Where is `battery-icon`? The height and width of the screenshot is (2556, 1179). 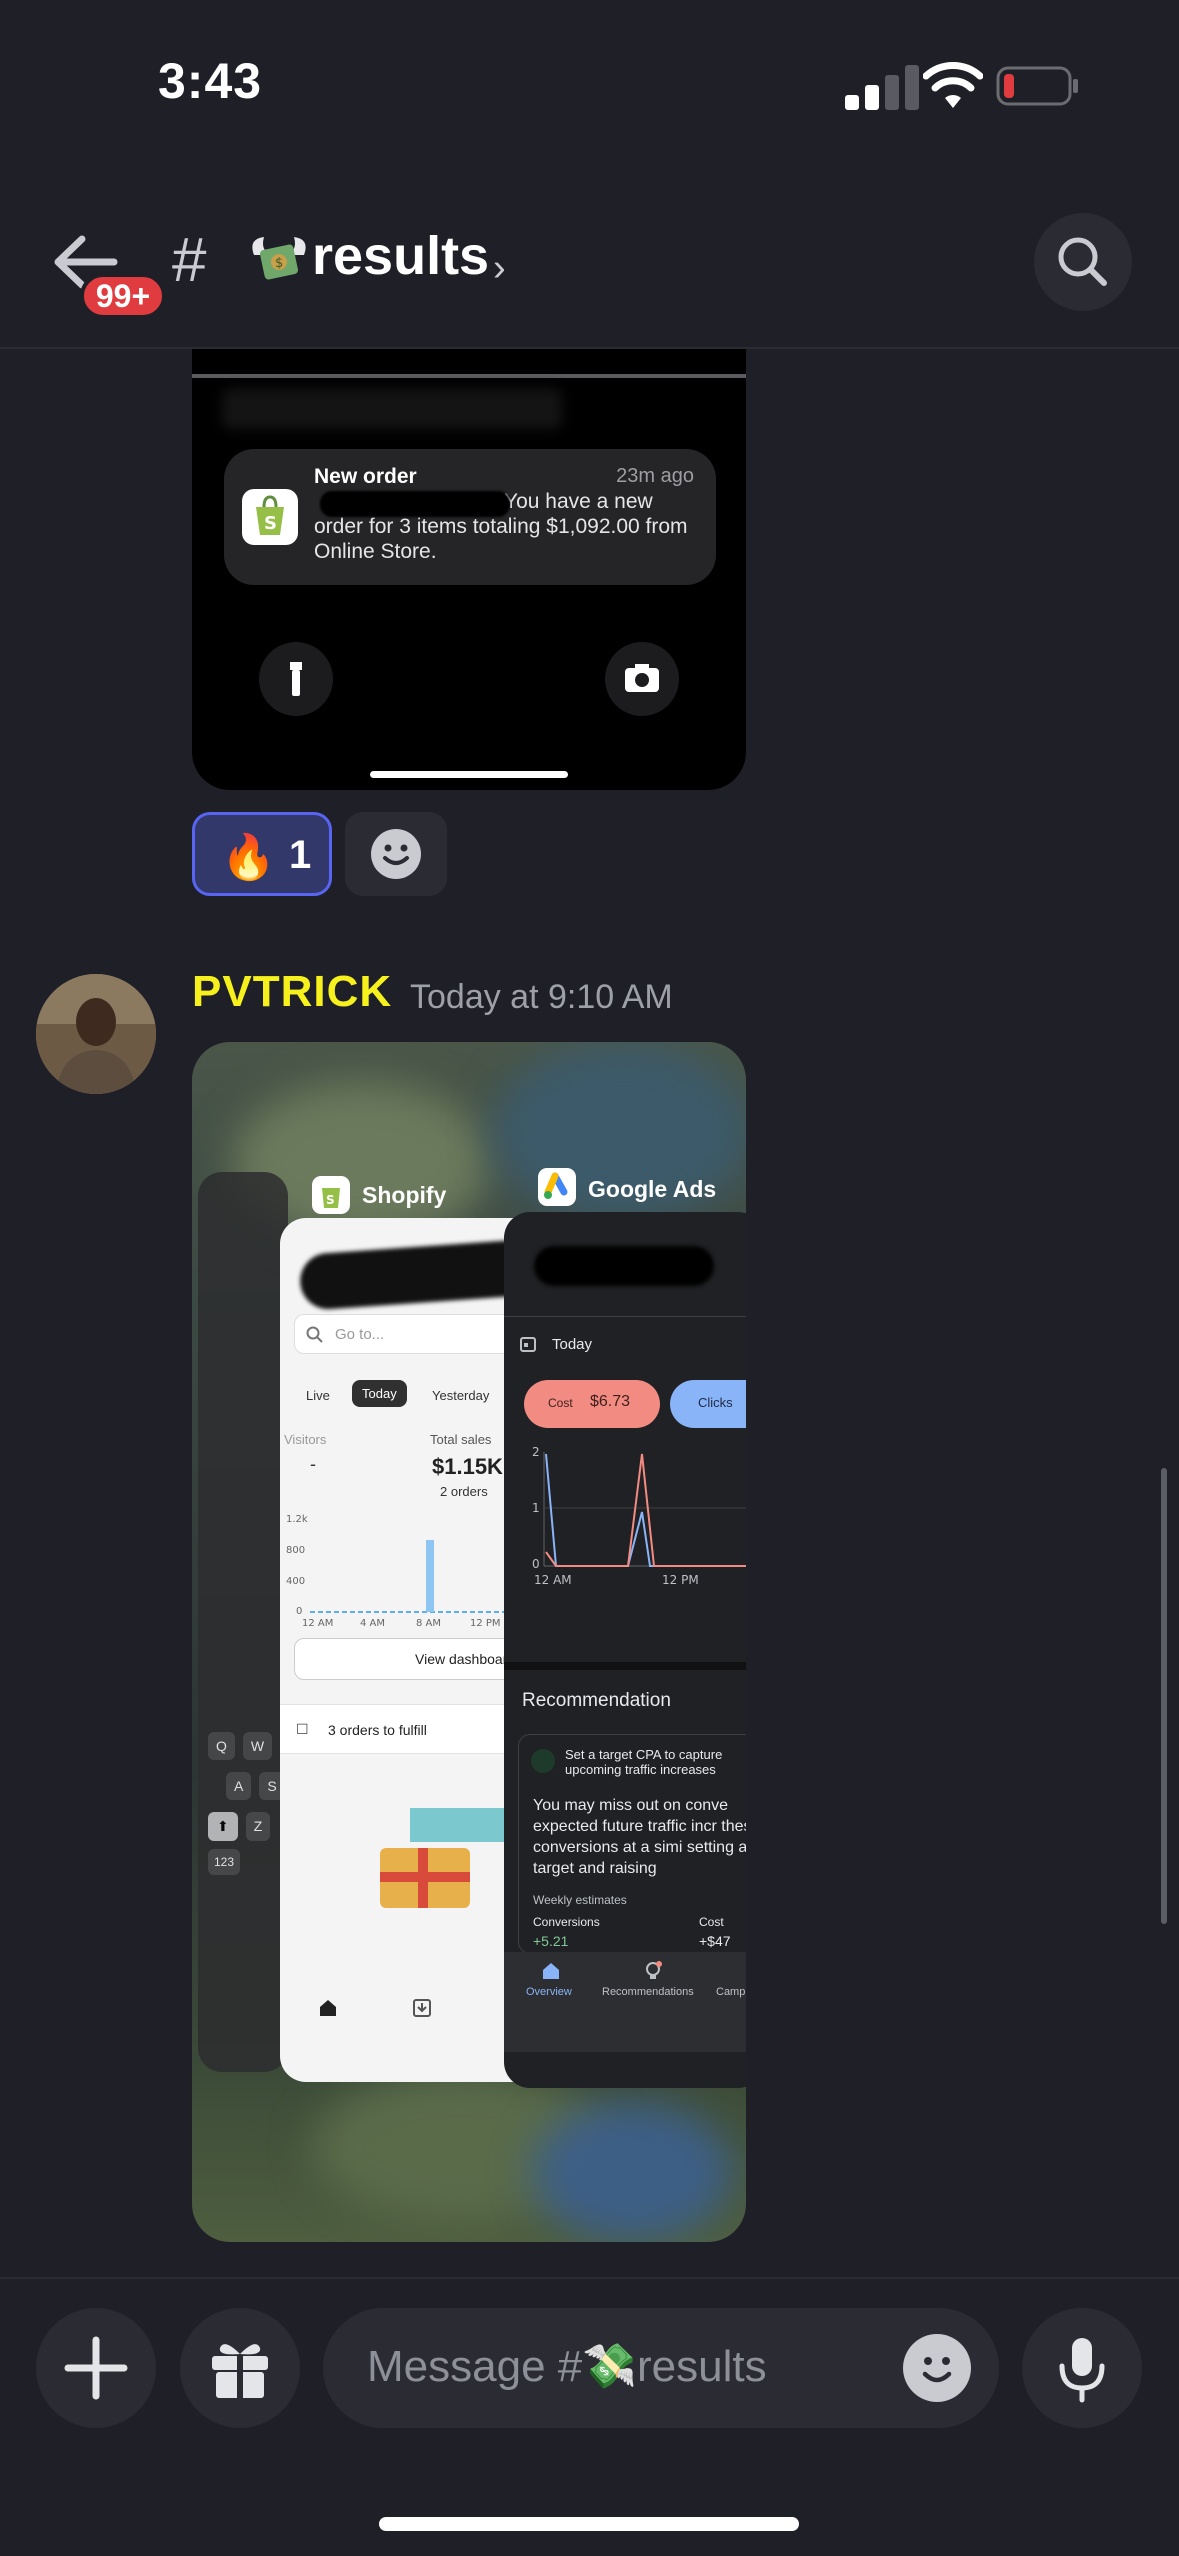 battery-icon is located at coordinates (1037, 86).